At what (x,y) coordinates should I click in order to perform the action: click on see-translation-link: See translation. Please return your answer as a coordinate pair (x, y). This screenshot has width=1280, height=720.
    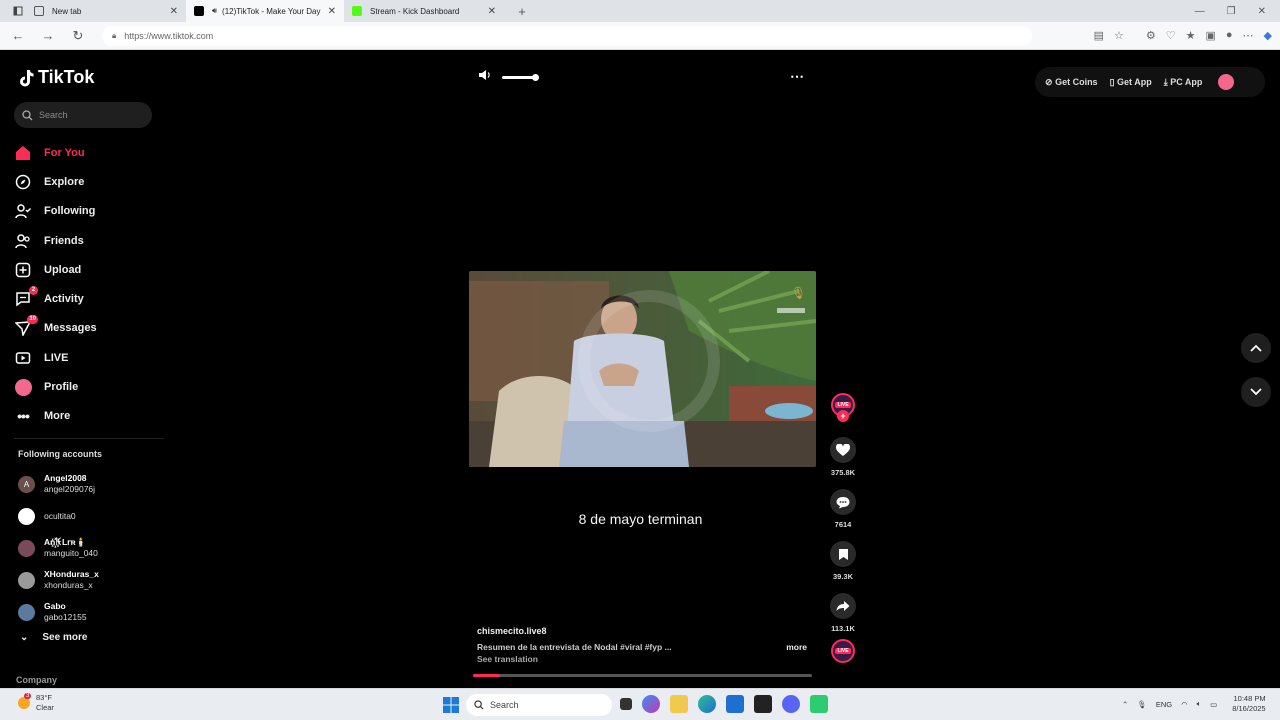
    Looking at the image, I should click on (642, 659).